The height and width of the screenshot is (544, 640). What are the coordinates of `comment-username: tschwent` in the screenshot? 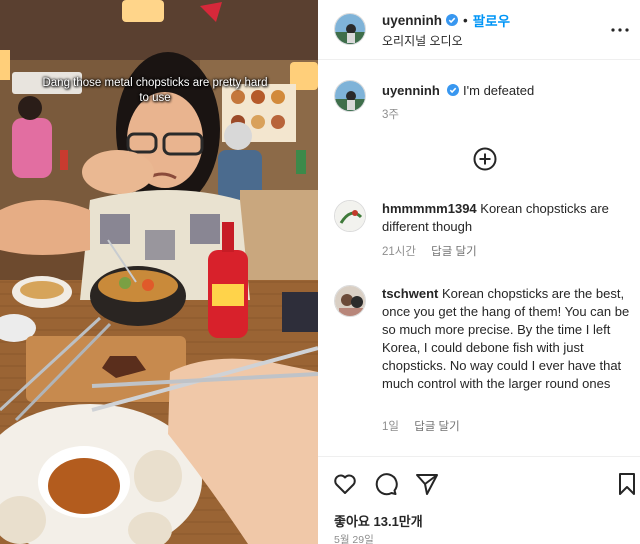 It's located at (410, 293).